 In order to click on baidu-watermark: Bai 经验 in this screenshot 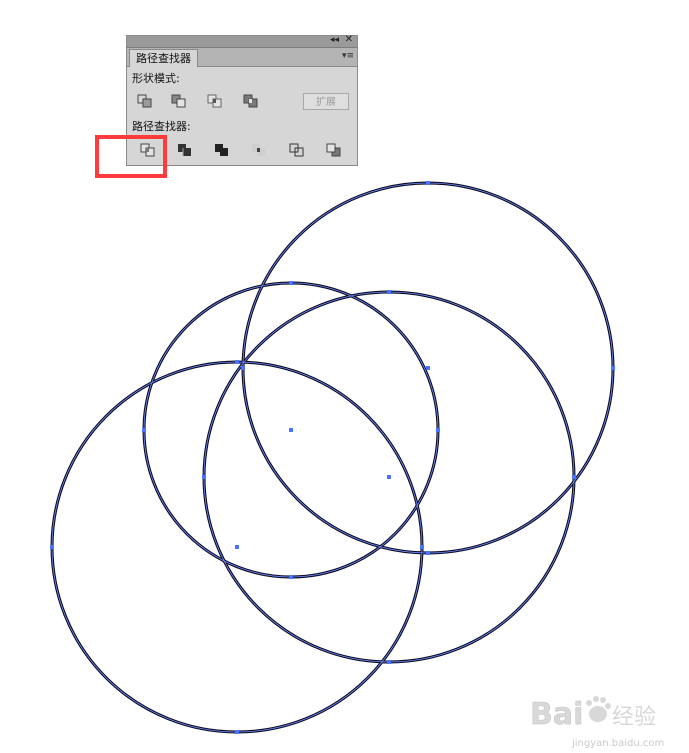, I will do `click(593, 714)`.